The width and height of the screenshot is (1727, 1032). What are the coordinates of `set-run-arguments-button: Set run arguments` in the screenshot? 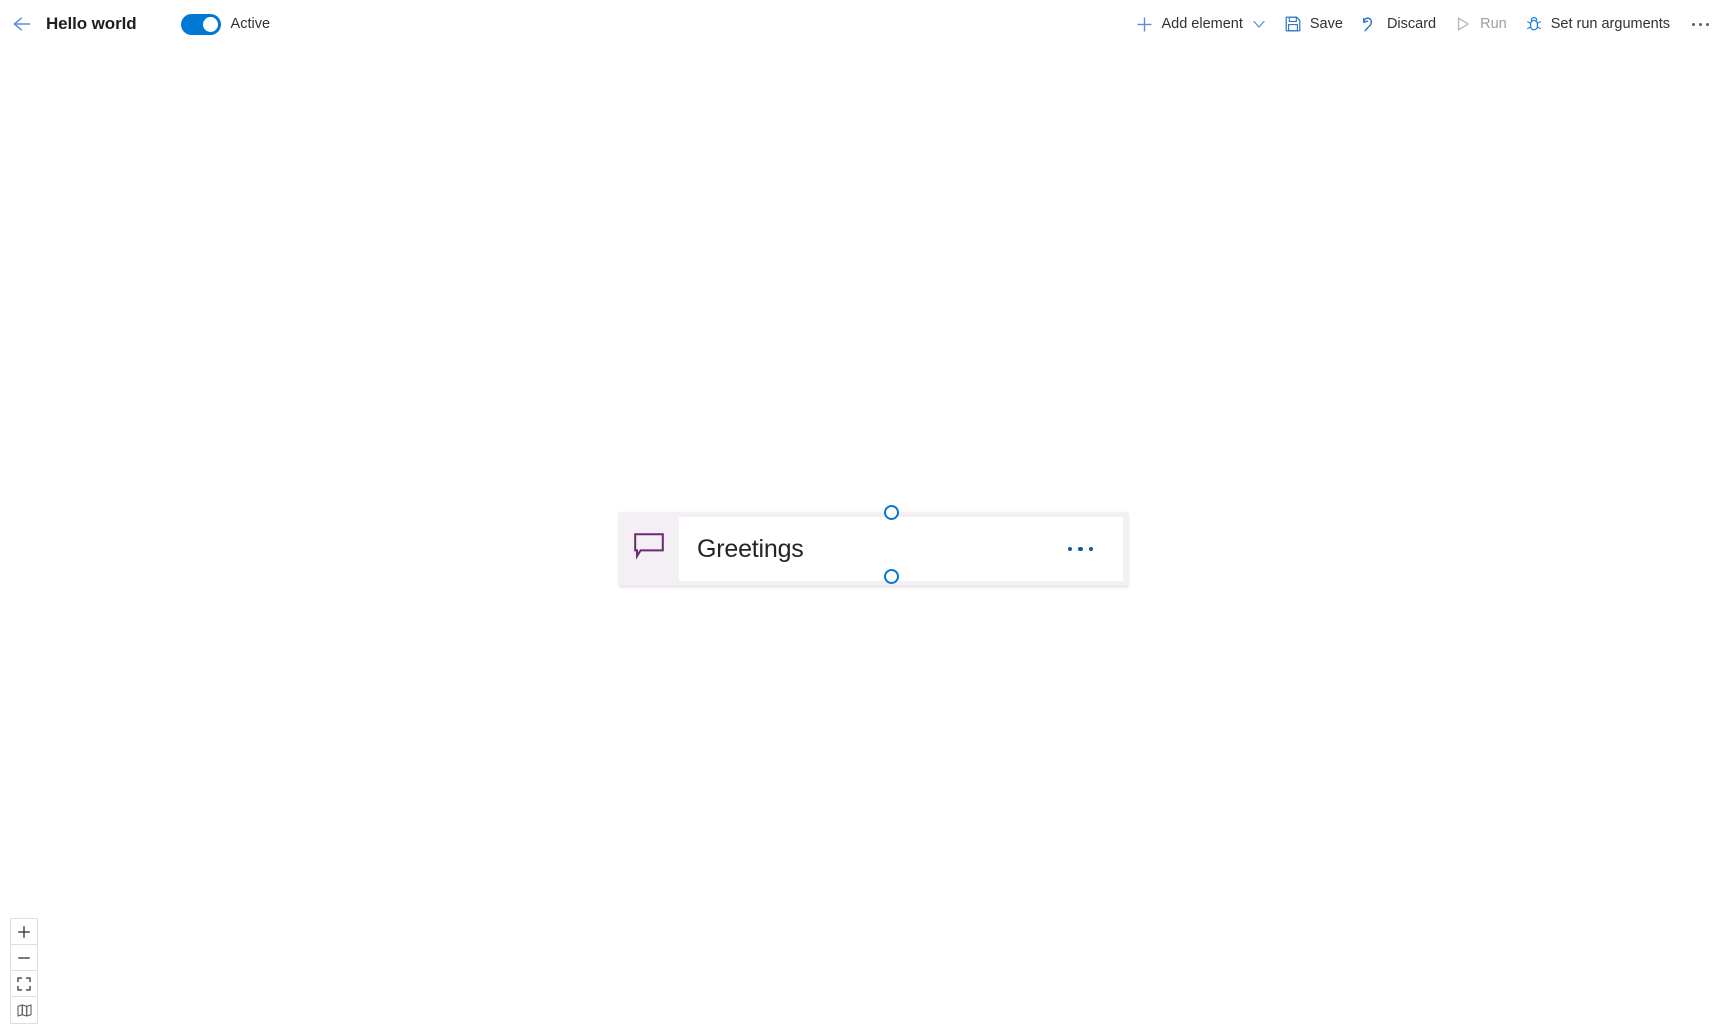 It's located at (1597, 24).